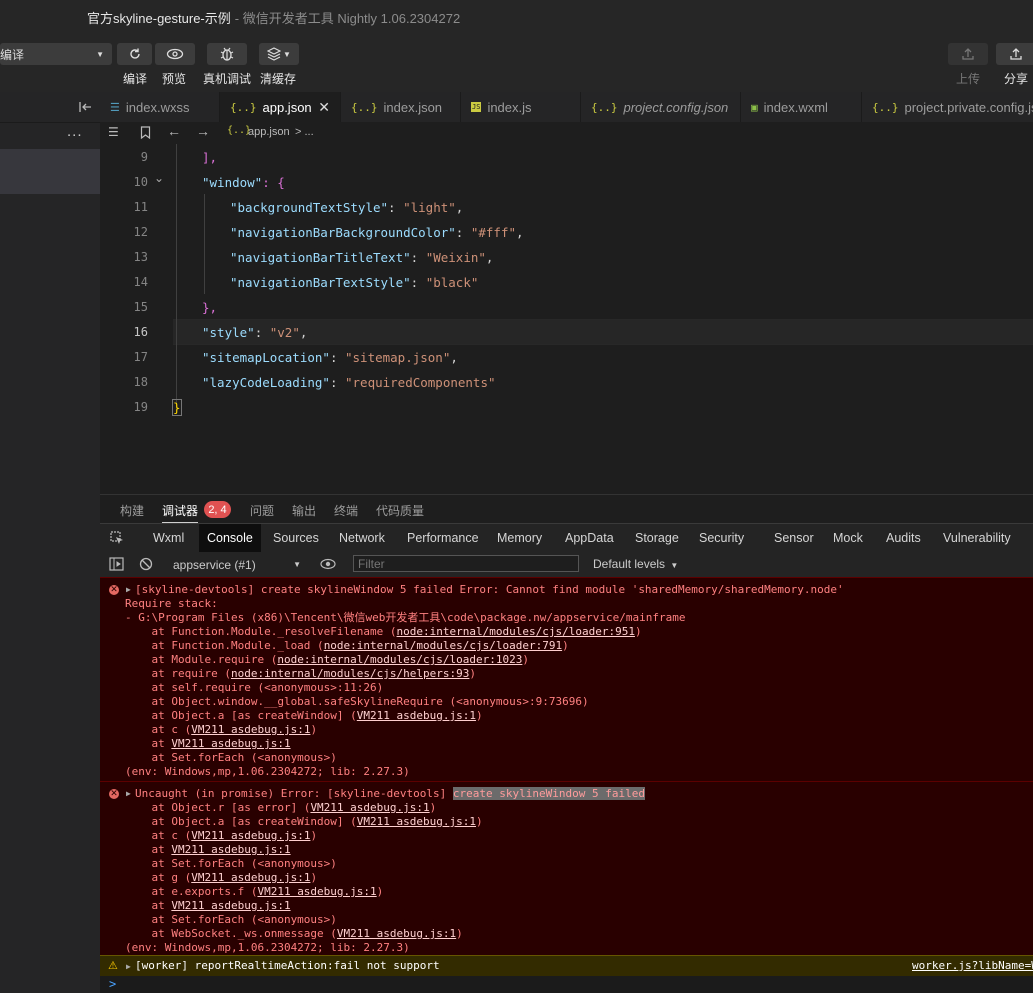 This screenshot has width=1033, height=993. I want to click on tab-sensor: Sensor, so click(794, 538).